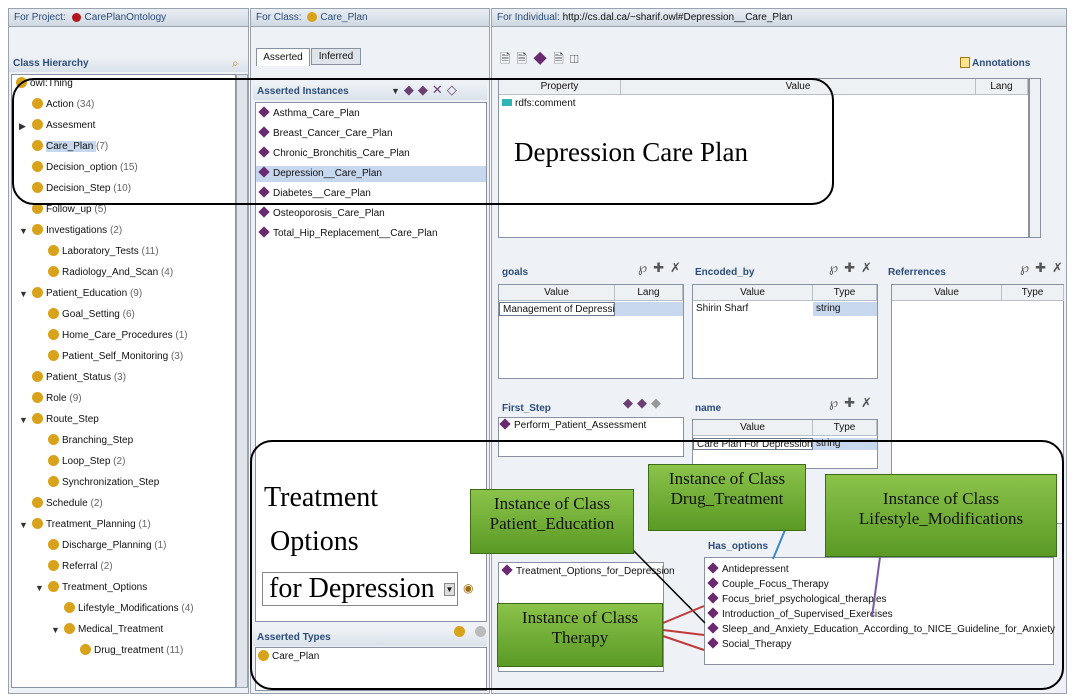 The height and width of the screenshot is (698, 1074). What do you see at coordinates (107, 546) in the screenshot?
I see `tree-item: Discharge_Planning (1)` at bounding box center [107, 546].